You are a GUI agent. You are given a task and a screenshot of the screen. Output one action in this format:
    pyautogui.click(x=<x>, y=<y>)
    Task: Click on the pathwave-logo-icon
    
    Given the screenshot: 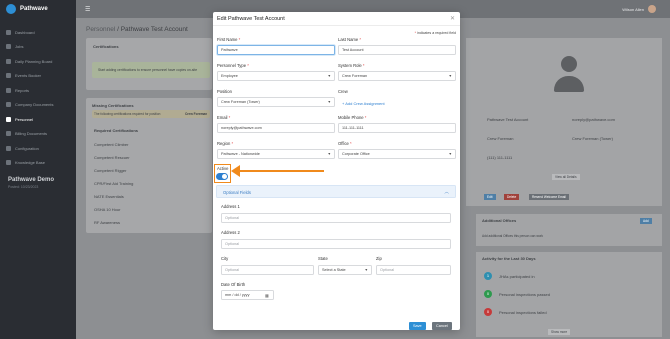 What is the action you would take?
    pyautogui.click(x=11, y=9)
    